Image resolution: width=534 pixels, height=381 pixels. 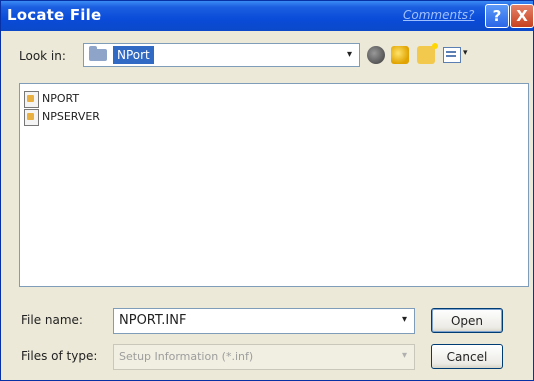 What do you see at coordinates (133, 55) in the screenshot?
I see `look-in-value: NPort` at bounding box center [133, 55].